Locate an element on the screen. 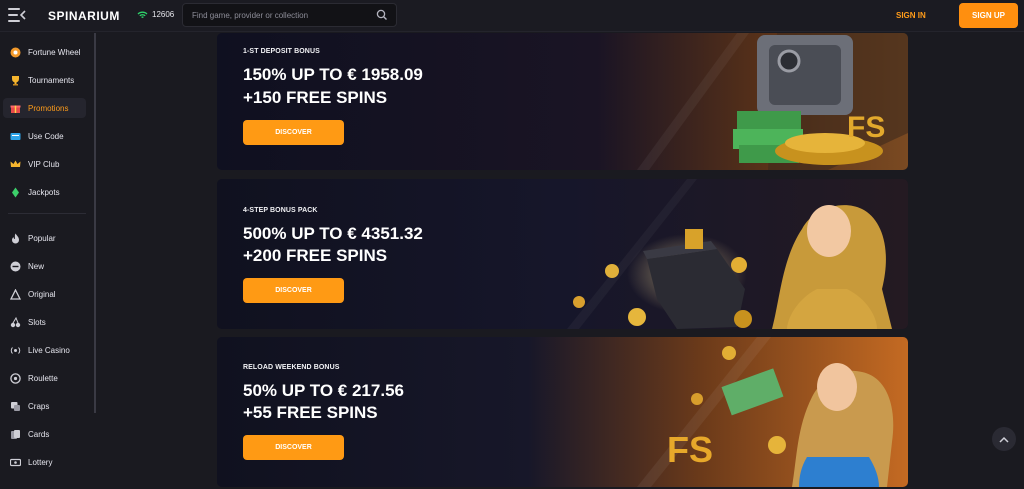  sidebar-item-promotions: Promotions is located at coordinates (44, 108).